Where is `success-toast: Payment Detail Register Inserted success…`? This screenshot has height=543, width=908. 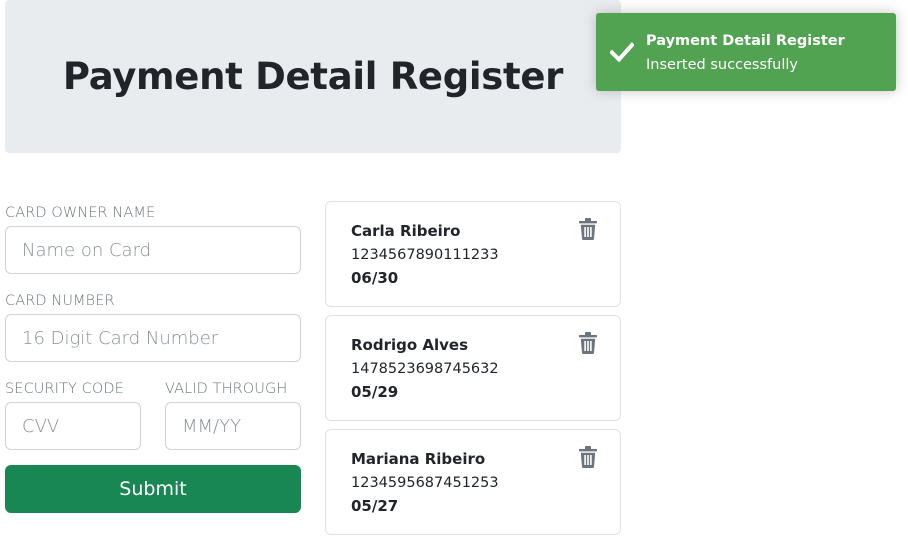
success-toast: Payment Detail Register Inserted success… is located at coordinates (746, 52).